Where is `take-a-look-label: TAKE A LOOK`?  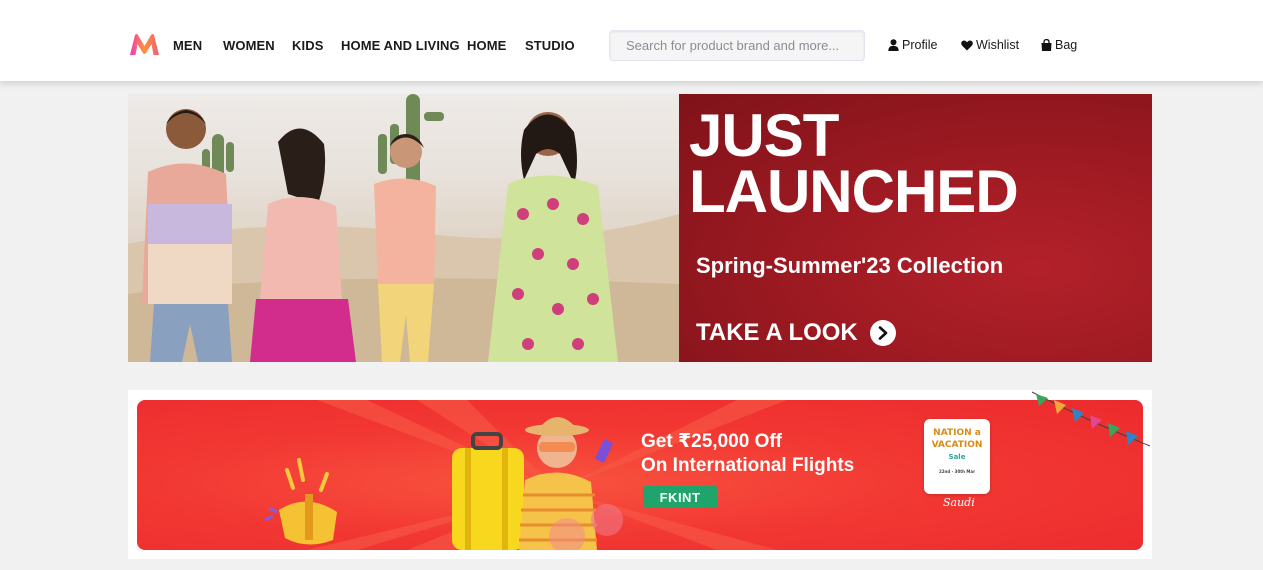 take-a-look-label: TAKE A LOOK is located at coordinates (777, 332).